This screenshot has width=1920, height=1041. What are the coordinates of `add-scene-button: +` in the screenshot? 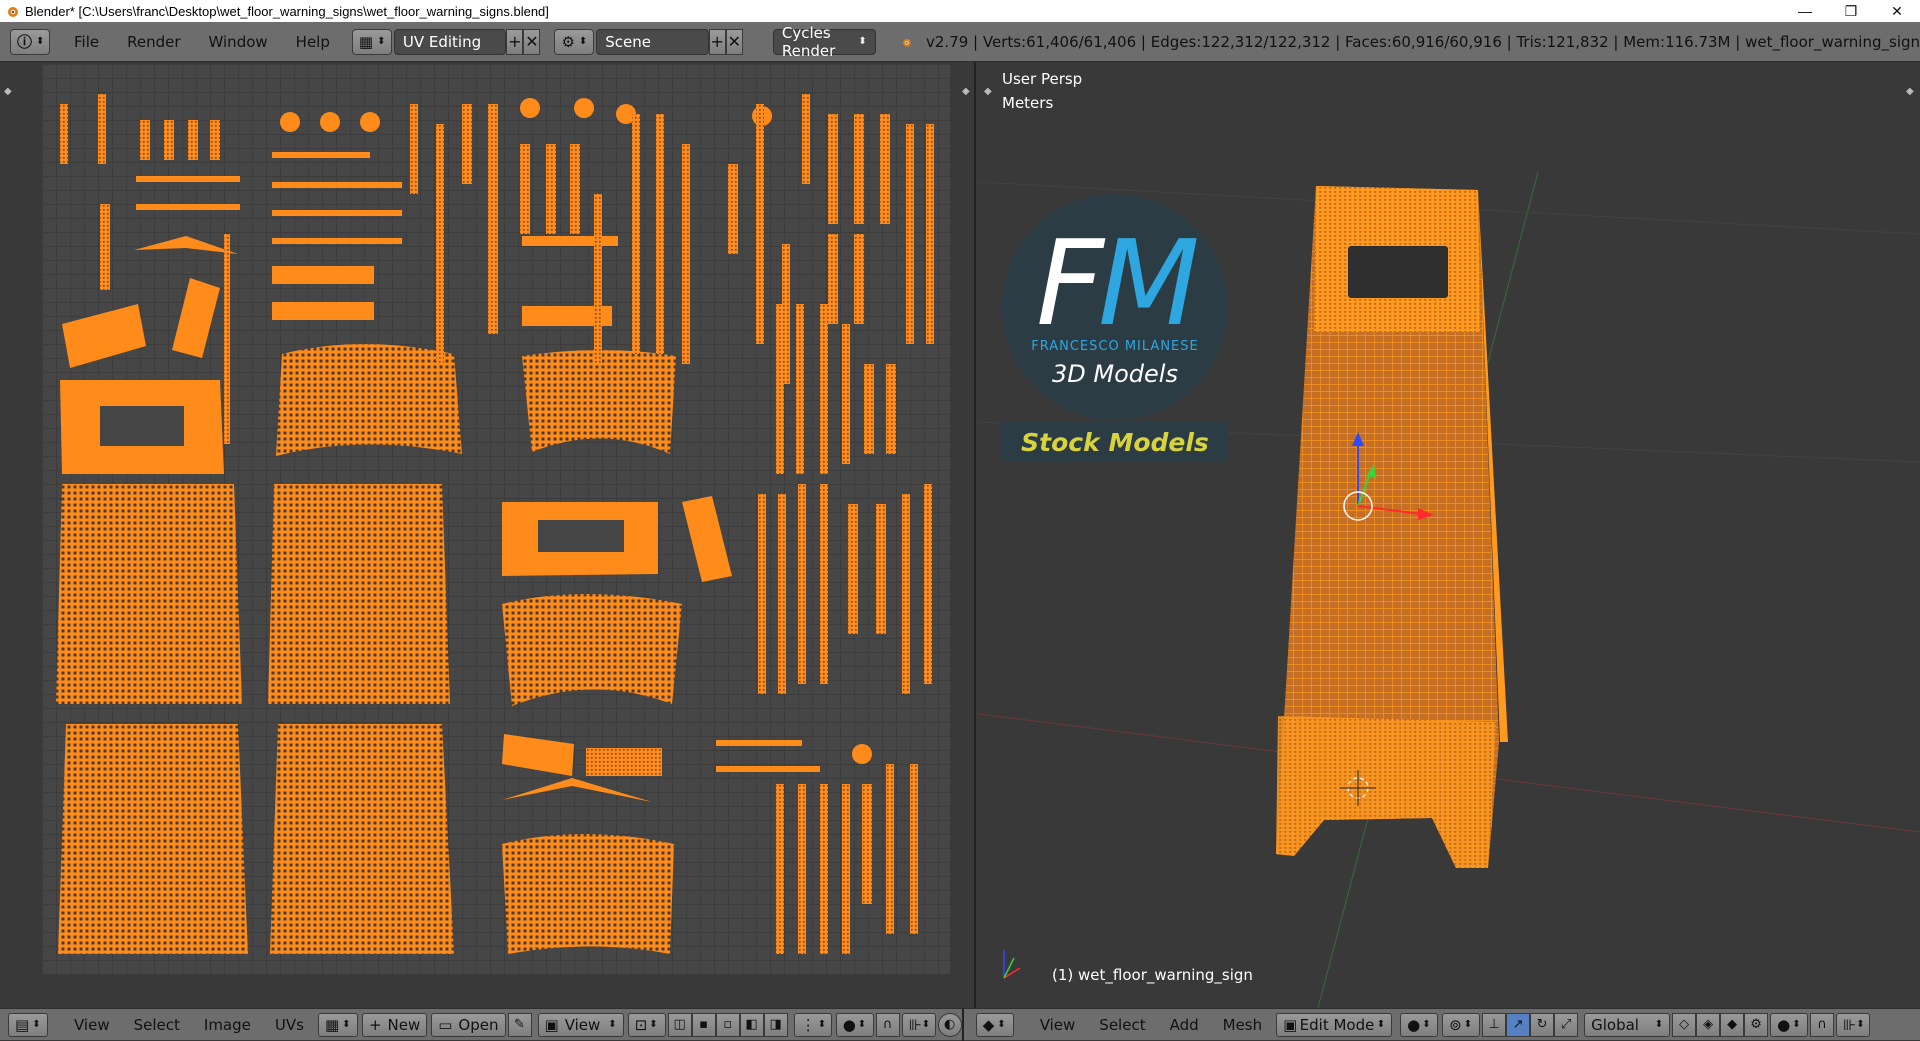 It's located at (717, 41).